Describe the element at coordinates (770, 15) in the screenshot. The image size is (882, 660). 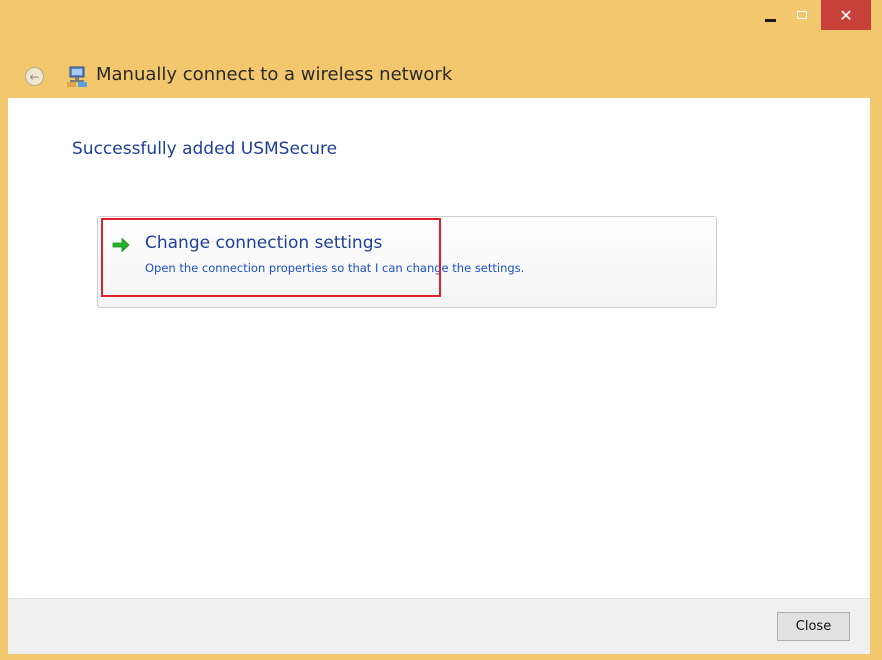
I see `minimize-button` at that location.